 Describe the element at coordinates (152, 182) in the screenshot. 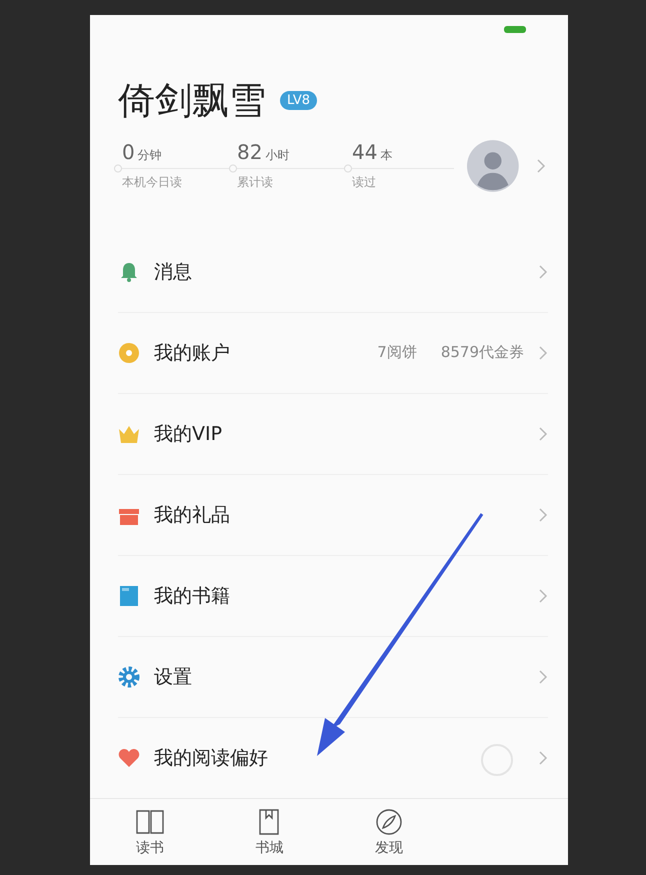

I see `stat-label: 本机今日读` at that location.